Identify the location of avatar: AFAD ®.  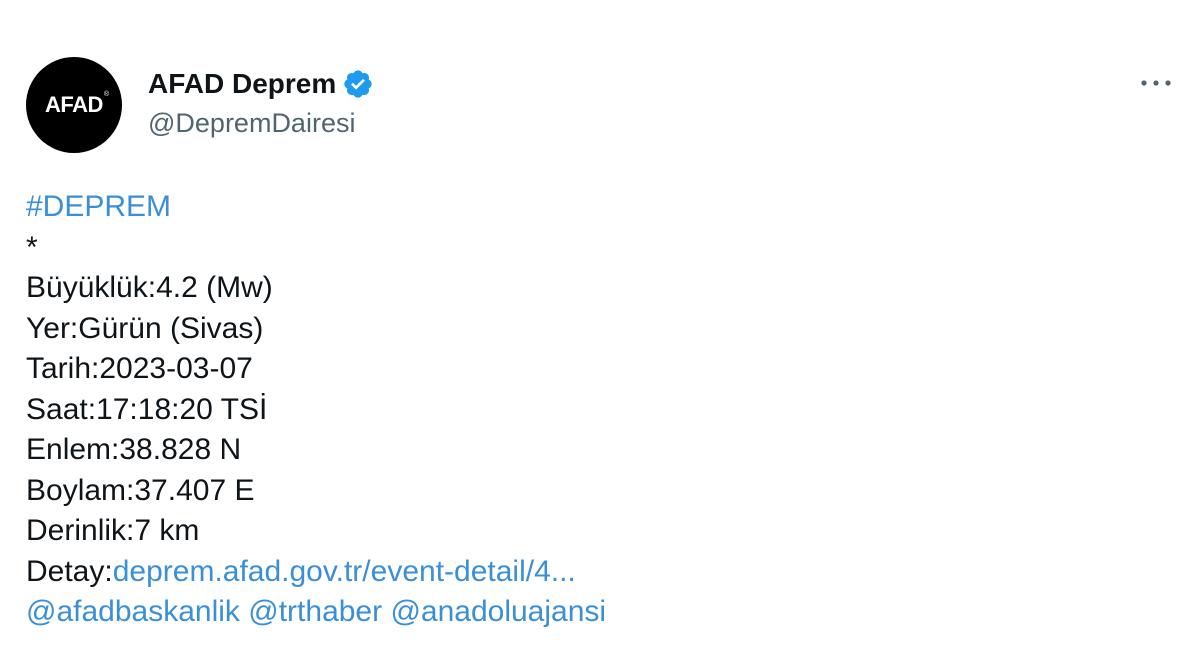
(74, 105).